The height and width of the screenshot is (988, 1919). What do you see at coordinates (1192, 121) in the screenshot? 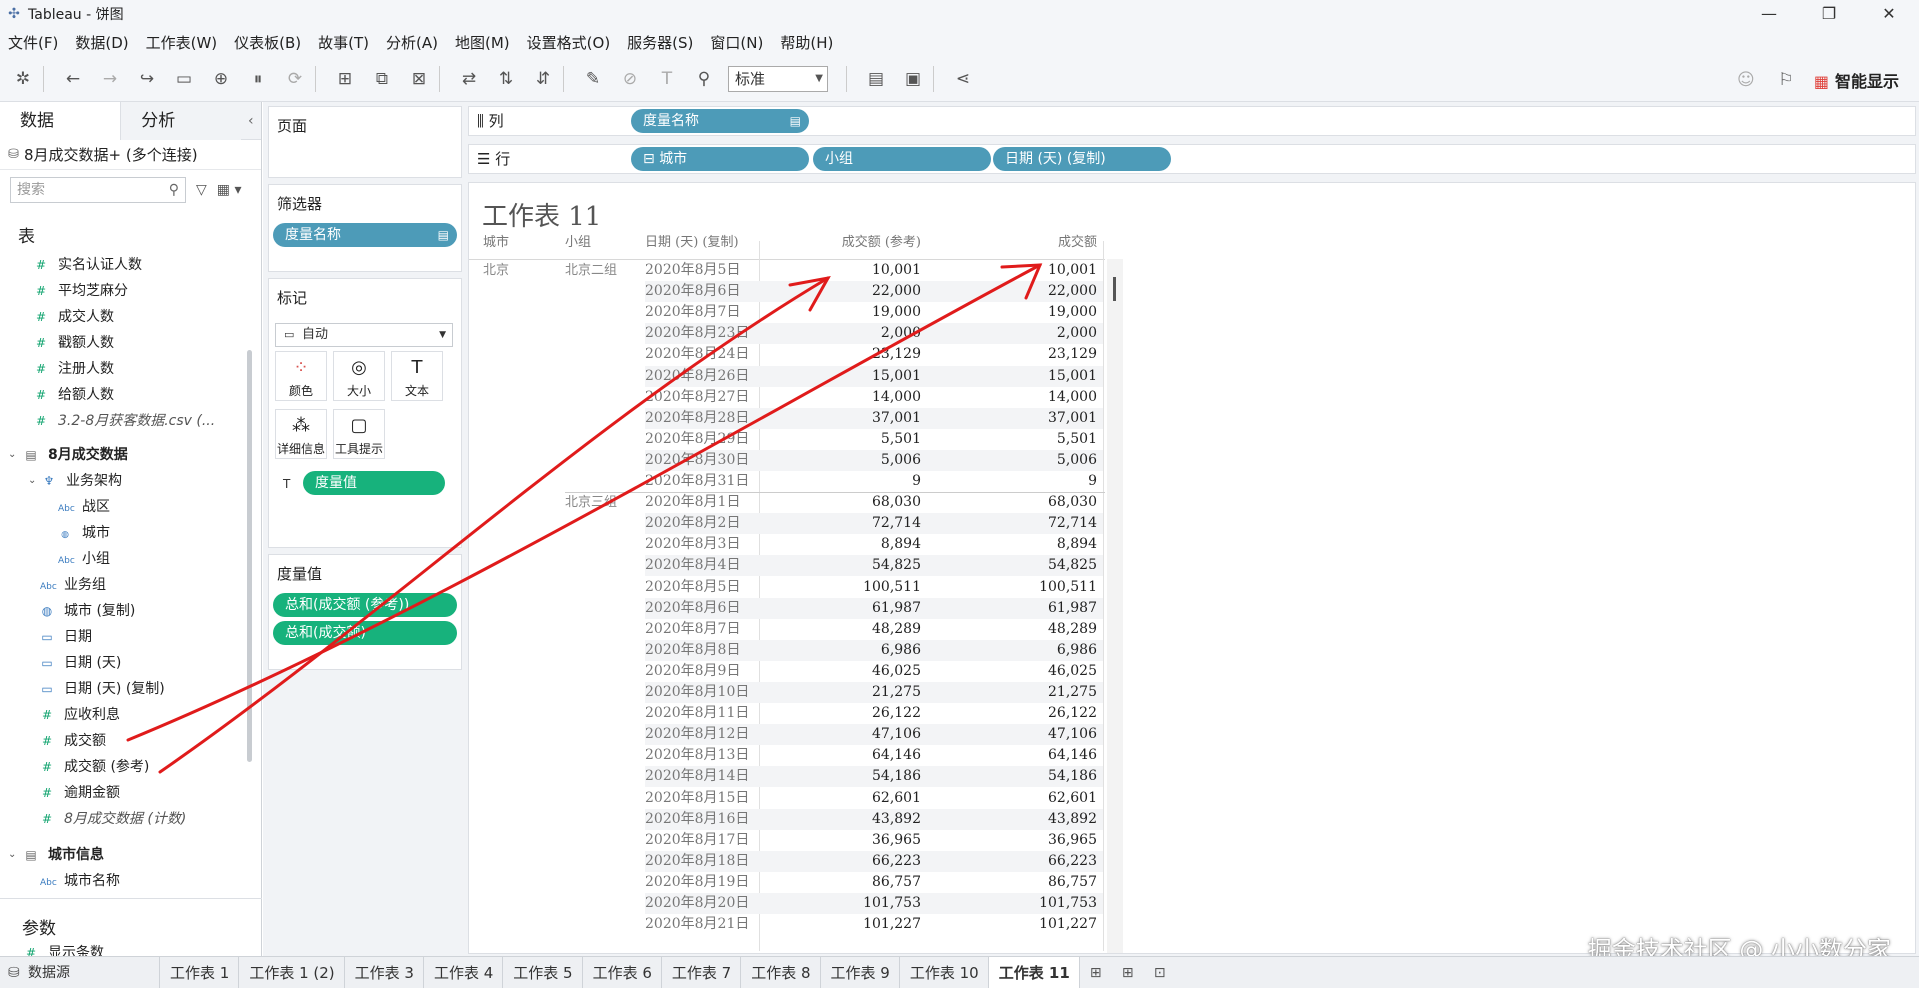
I see `columns-shelf: ⫼ 列 度量名称 ▤` at bounding box center [1192, 121].